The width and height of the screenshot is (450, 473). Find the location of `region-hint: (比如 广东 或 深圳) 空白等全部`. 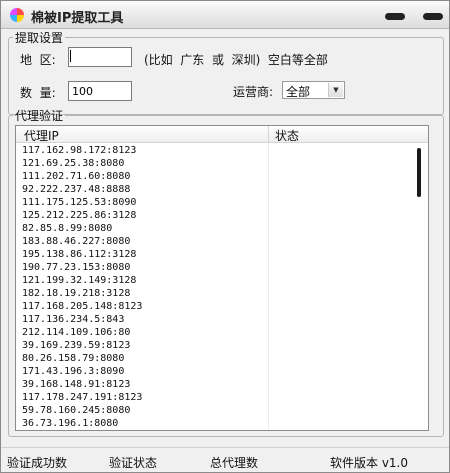

region-hint: (比如 广东 或 深圳) 空白等全部 is located at coordinates (236, 60).